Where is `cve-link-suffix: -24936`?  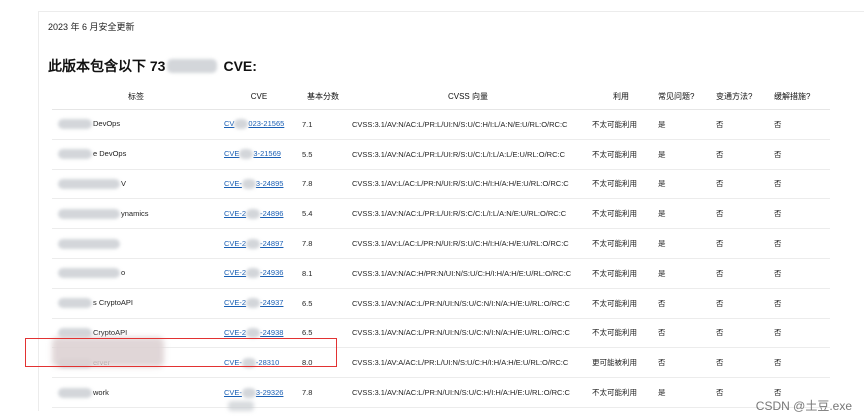
cve-link-suffix: -24936 is located at coordinates (272, 273).